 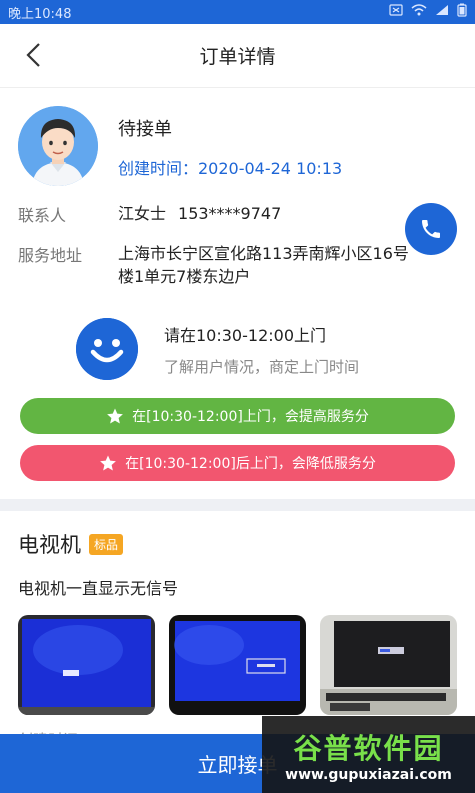 What do you see at coordinates (230, 168) in the screenshot?
I see `order-created-time: 创建时间：2020-04-24 10:13` at bounding box center [230, 168].